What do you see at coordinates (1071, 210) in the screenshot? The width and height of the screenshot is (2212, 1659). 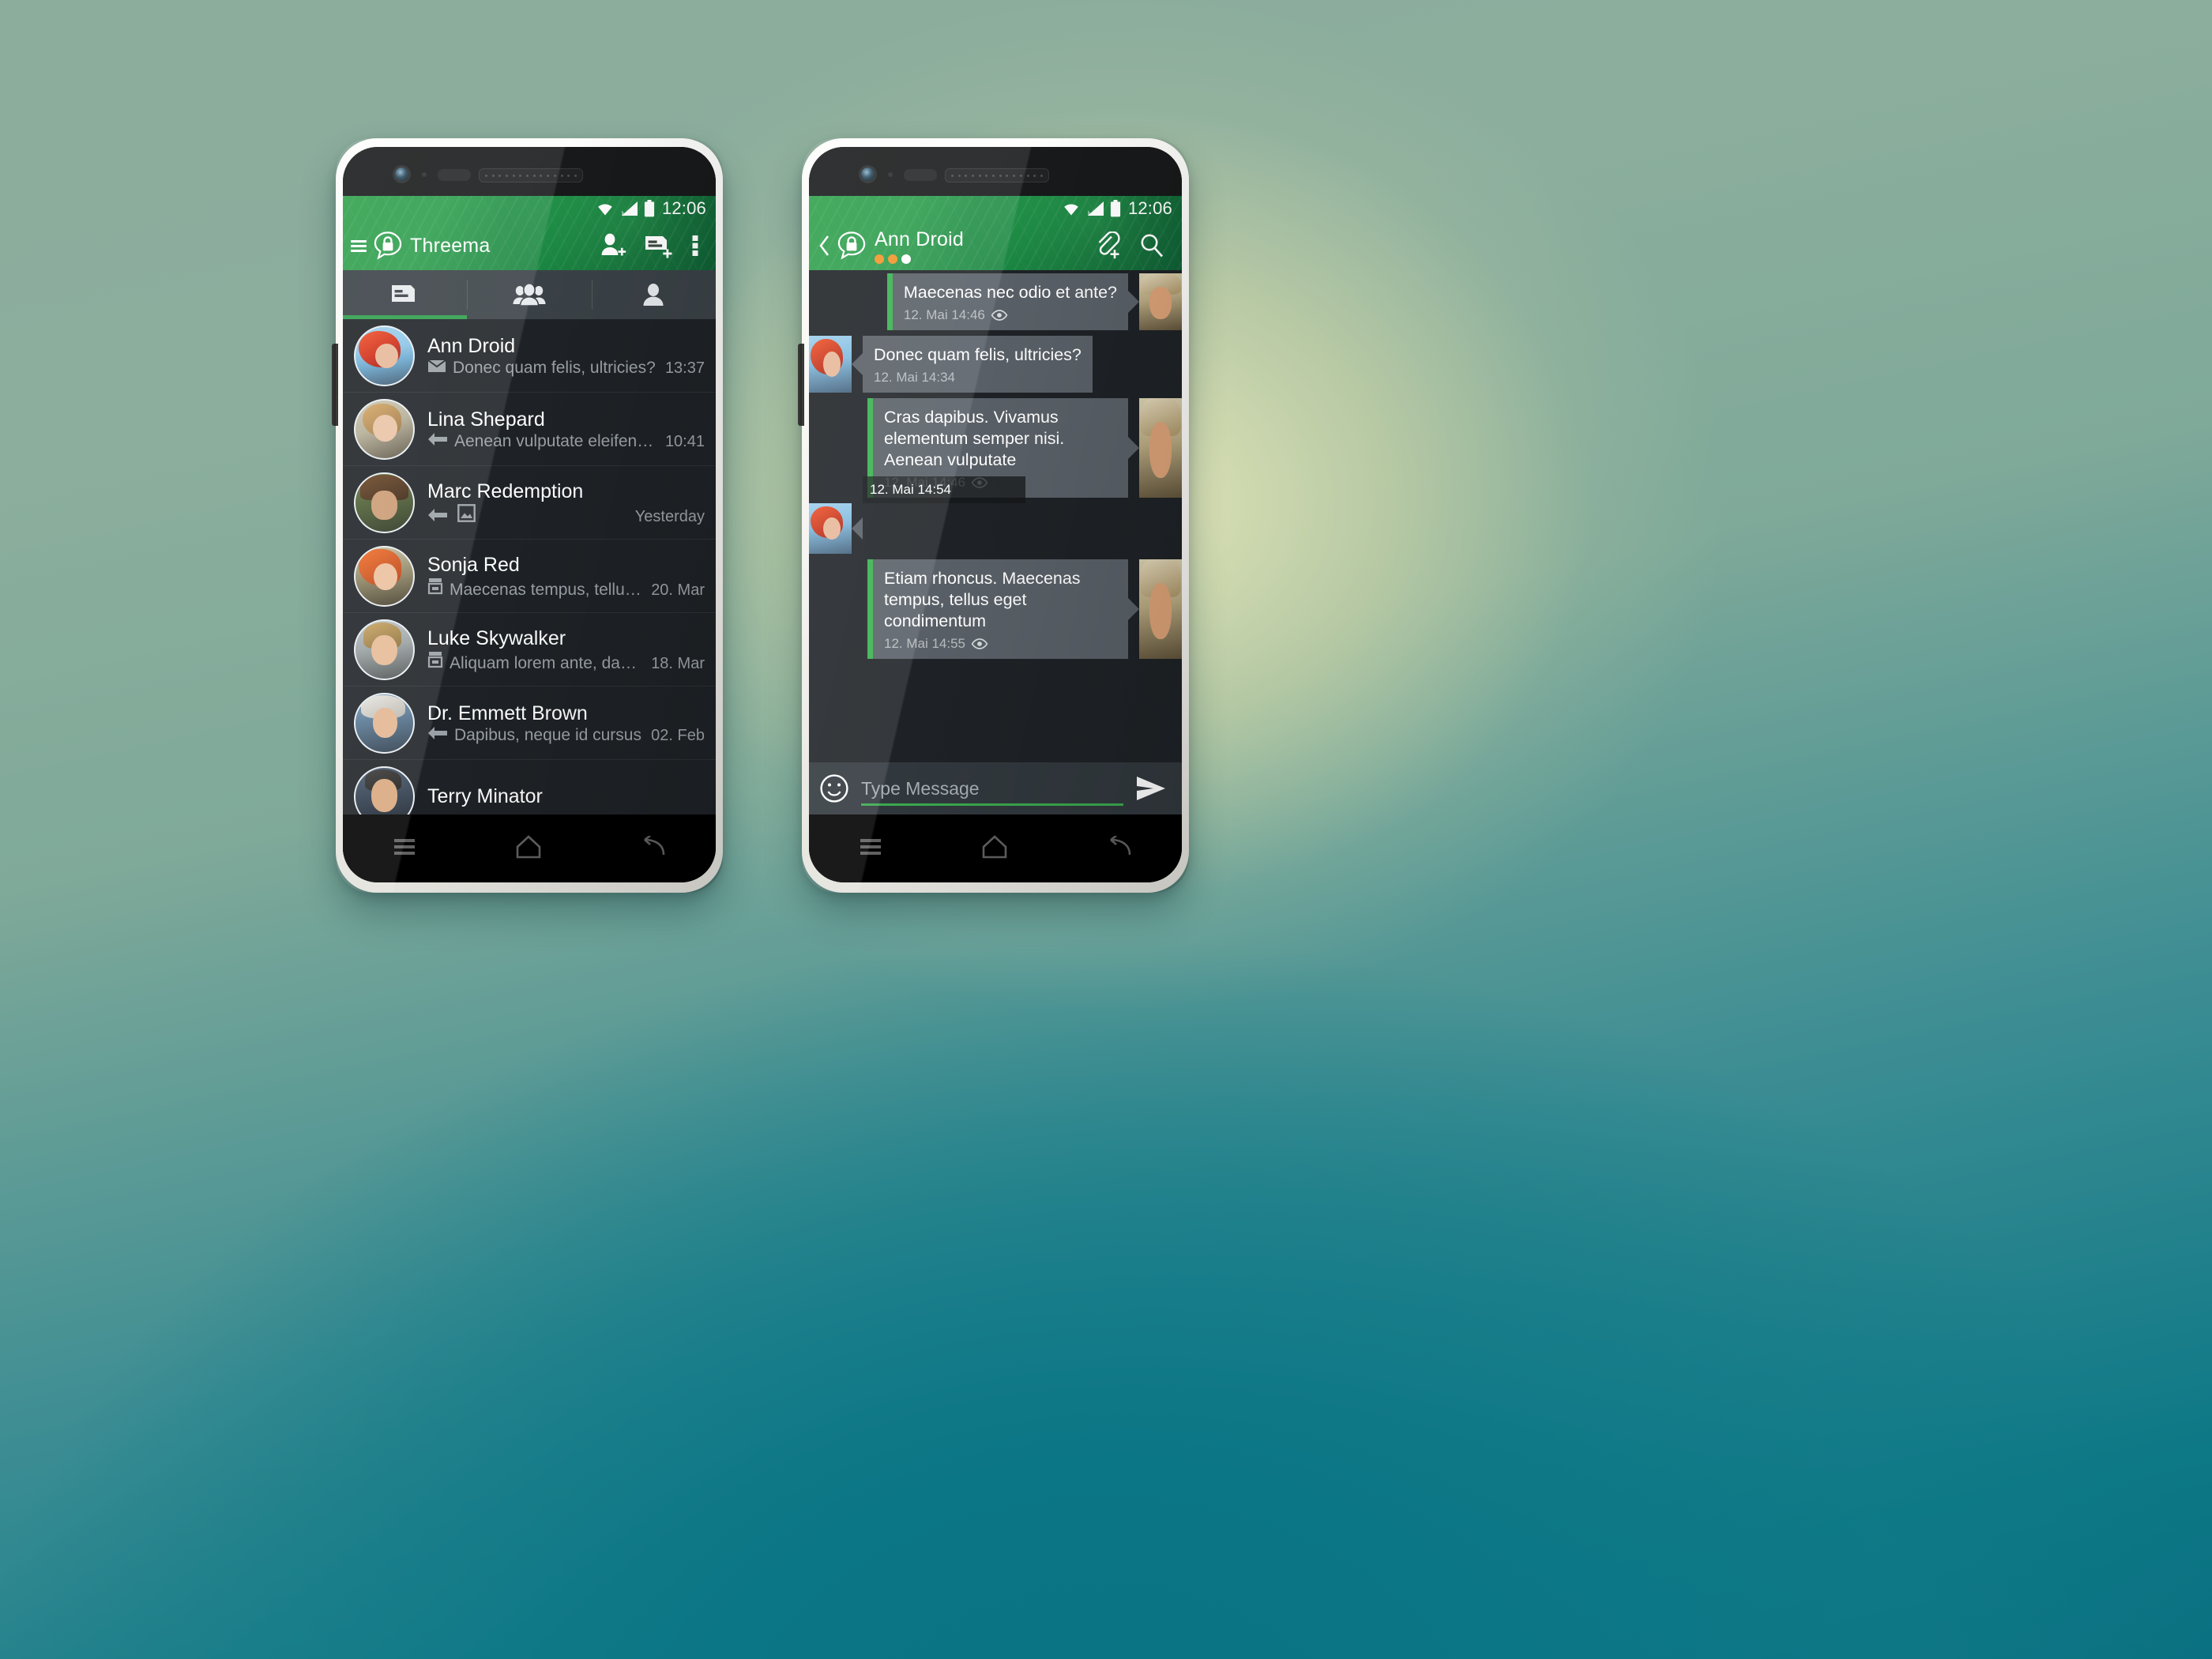 I see `wifi-icon` at bounding box center [1071, 210].